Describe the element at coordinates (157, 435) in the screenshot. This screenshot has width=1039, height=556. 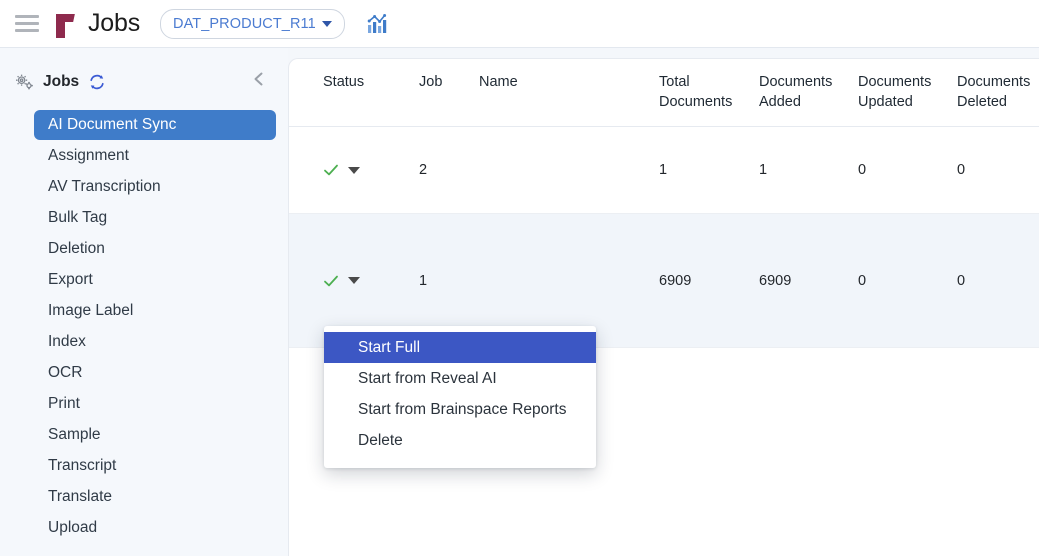
I see `sidebar-item-sample: Sample` at that location.